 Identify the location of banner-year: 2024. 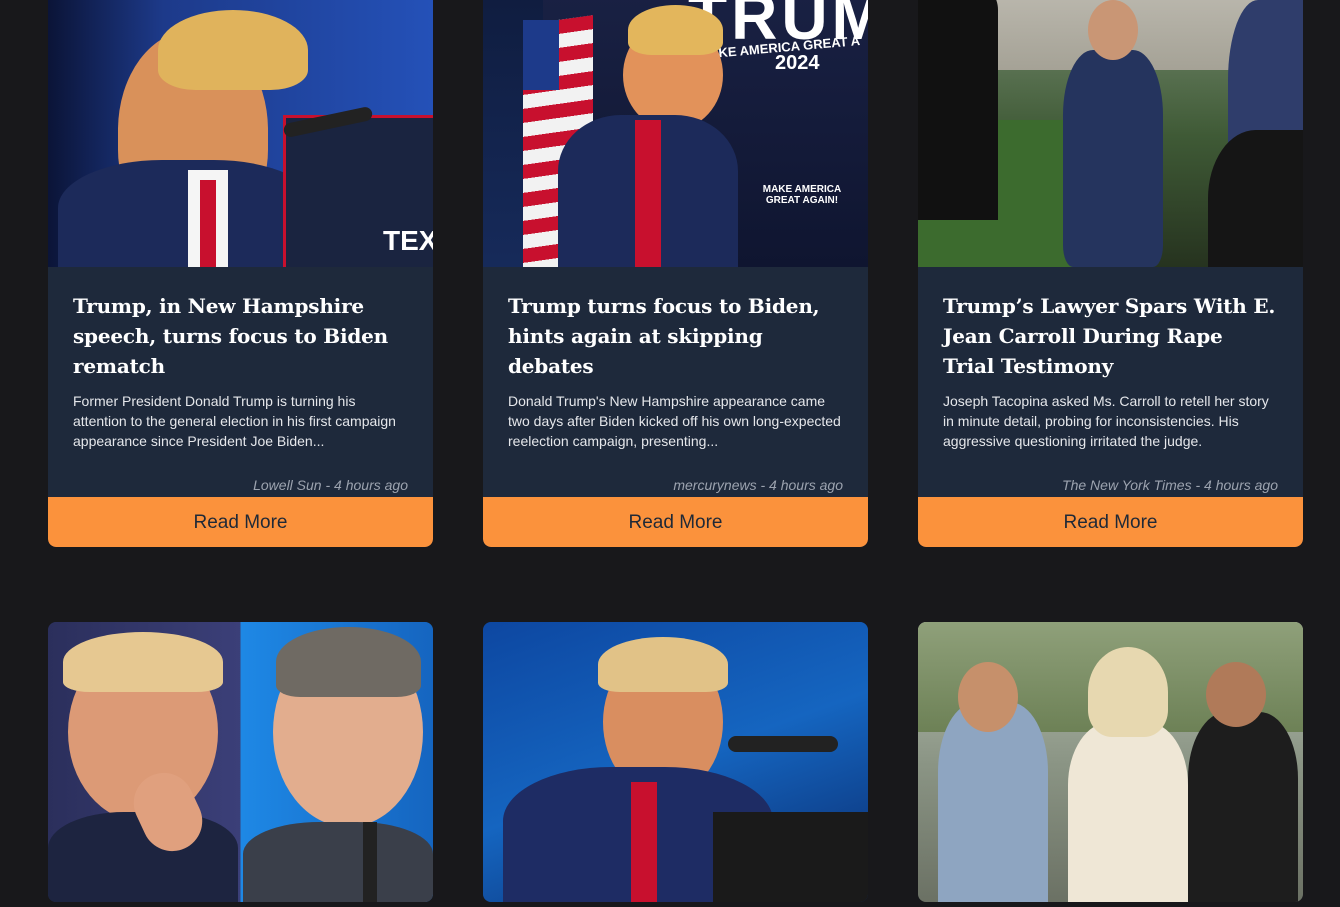
(797, 63).